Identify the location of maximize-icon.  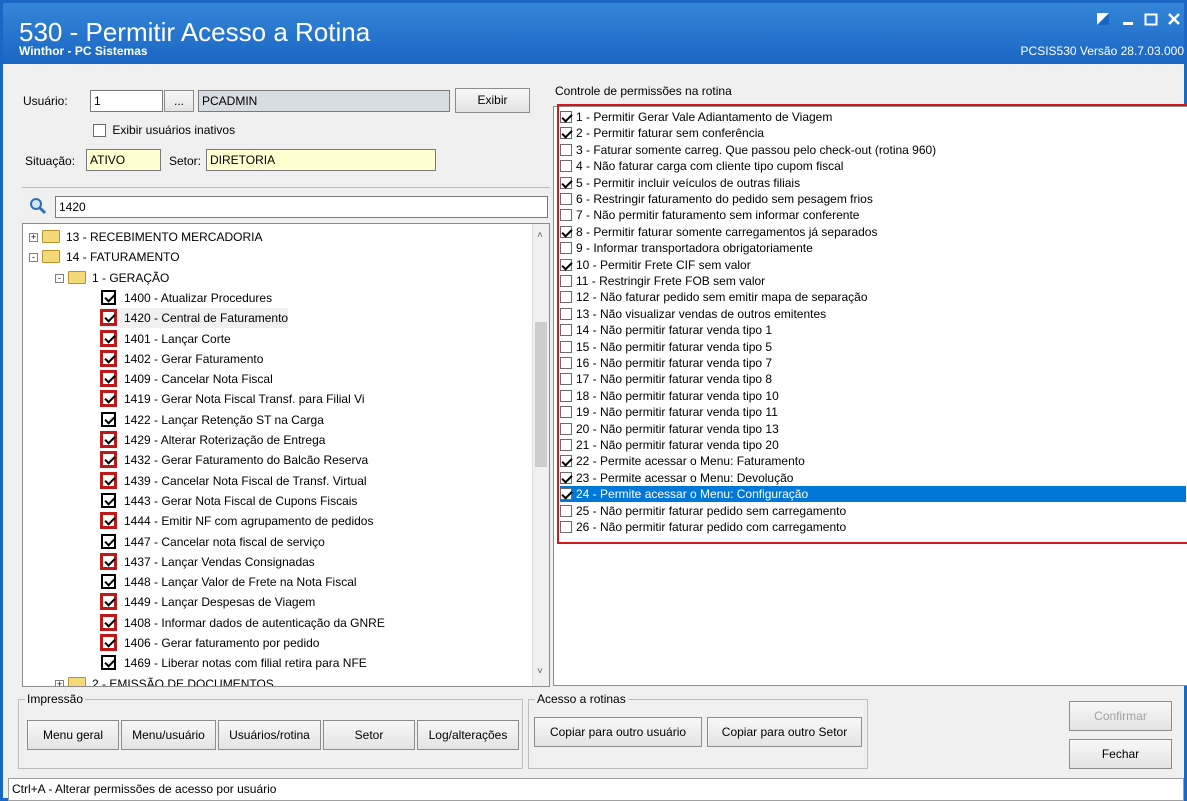
(1151, 20).